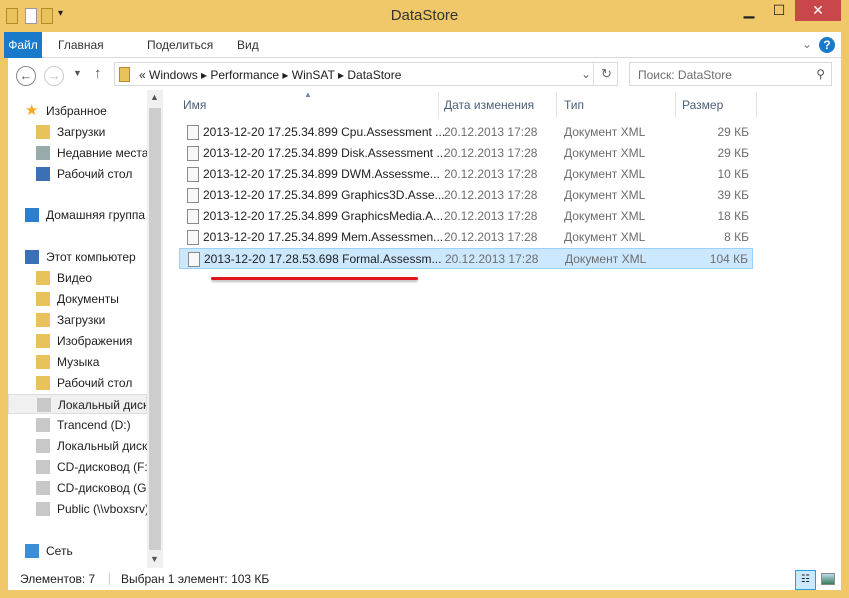  Describe the element at coordinates (43, 383) in the screenshot. I see `desktop-folder-icon` at that location.